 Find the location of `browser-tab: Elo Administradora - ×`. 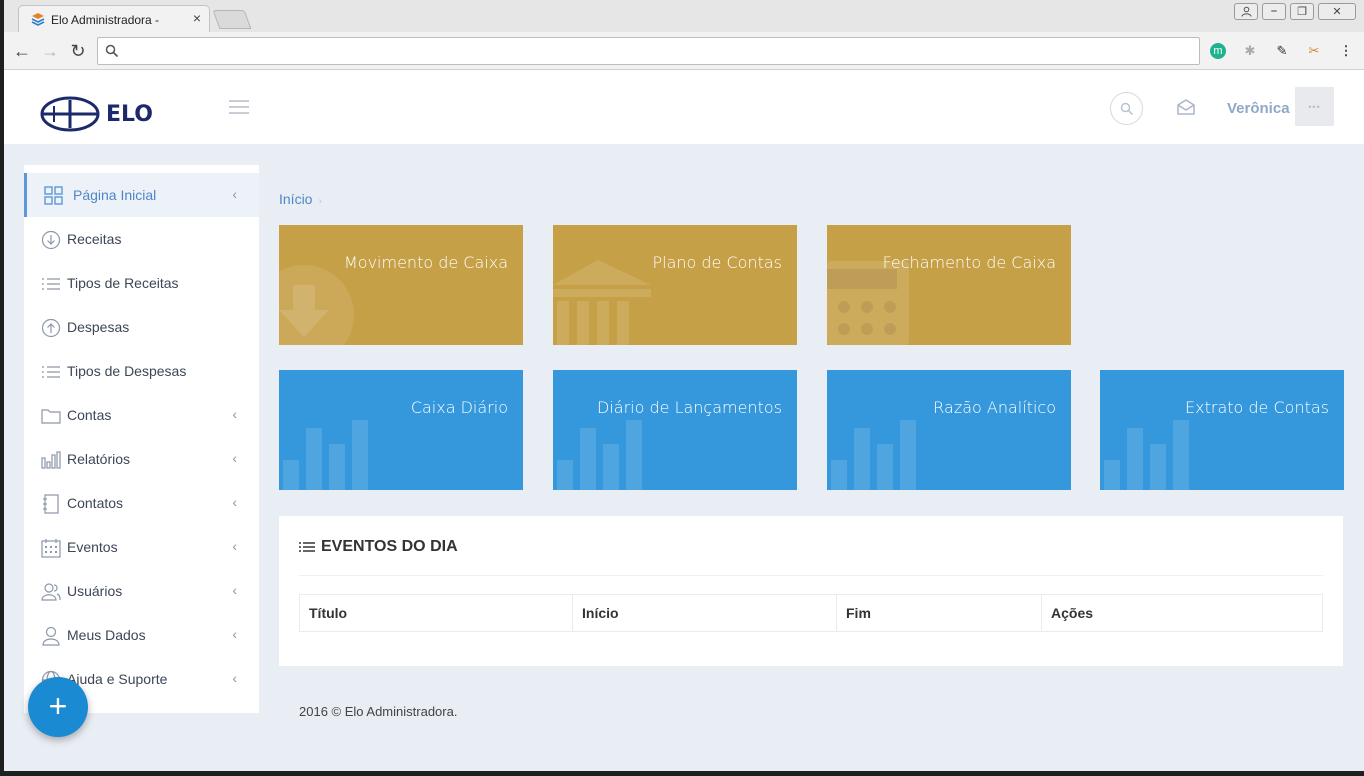

browser-tab: Elo Administradora - × is located at coordinates (114, 18).